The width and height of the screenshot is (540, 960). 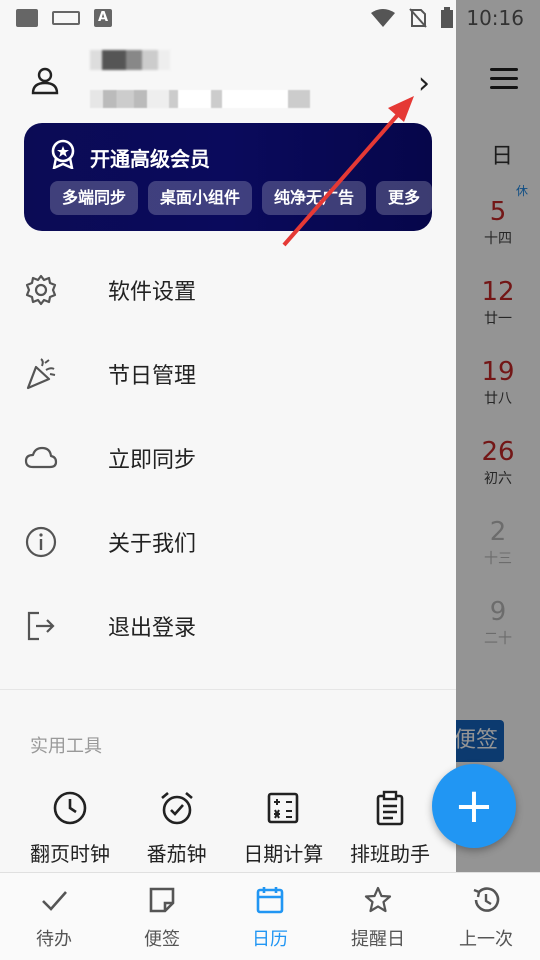 I want to click on tab-label: 上一次, so click(x=486, y=939).